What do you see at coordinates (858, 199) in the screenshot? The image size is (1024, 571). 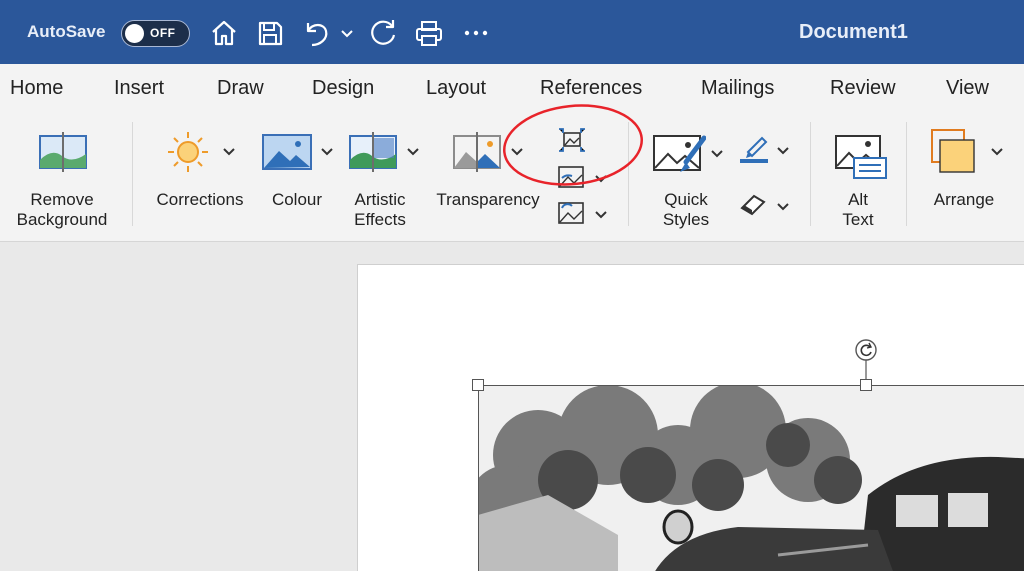 I see `alt-text-label-line1: Alt` at bounding box center [858, 199].